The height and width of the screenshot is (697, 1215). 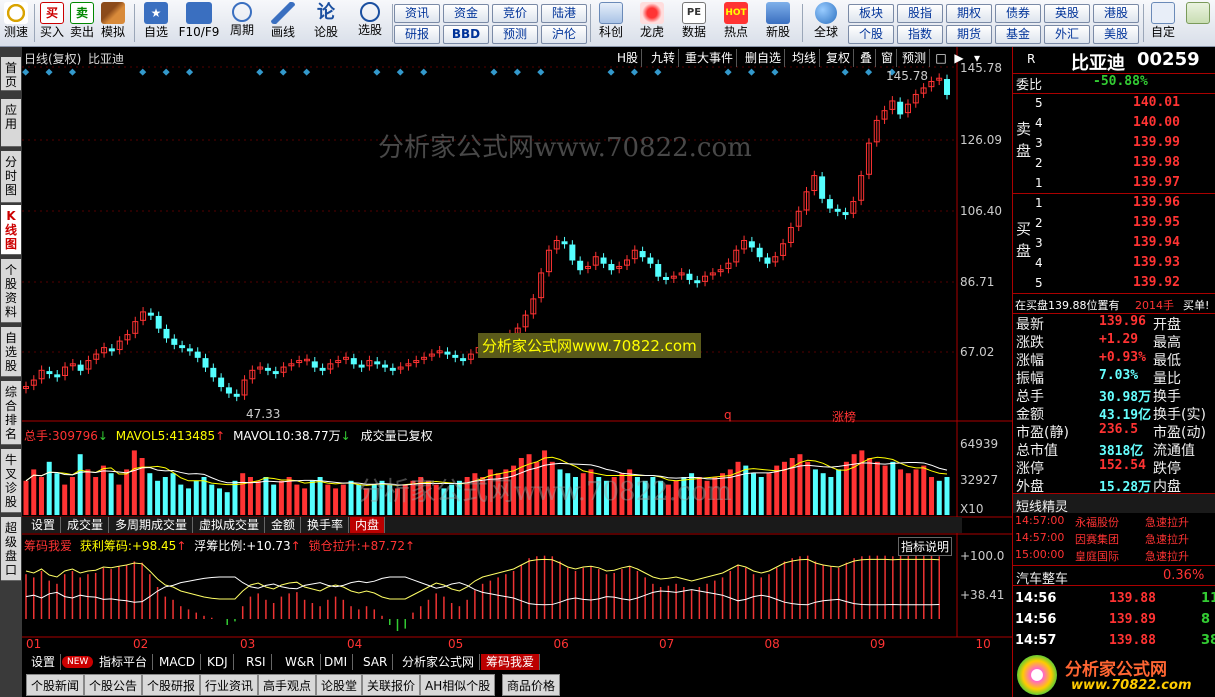 I want to click on tab-intraday: 分时图, so click(x=11, y=177).